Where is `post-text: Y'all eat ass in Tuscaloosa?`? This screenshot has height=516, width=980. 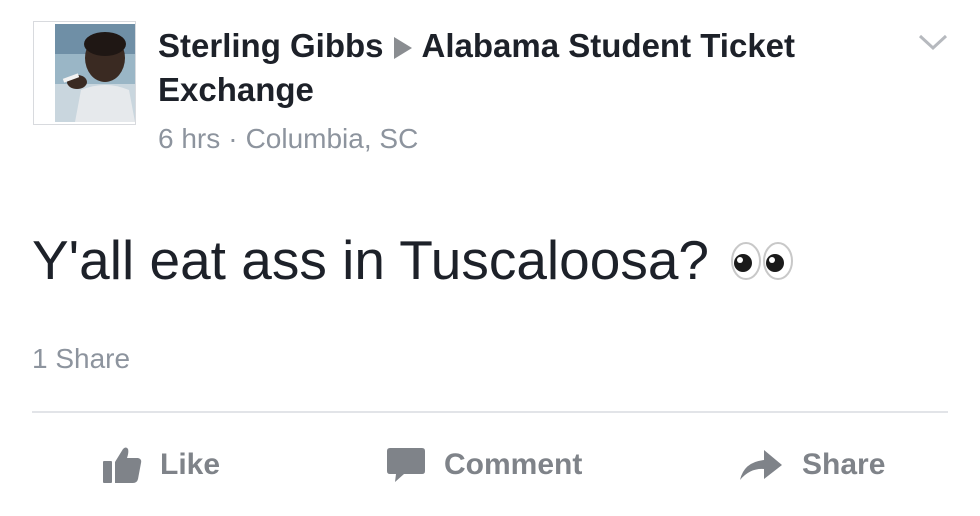
post-text: Y'all eat ass in Tuscaloosa? is located at coordinates (370, 260).